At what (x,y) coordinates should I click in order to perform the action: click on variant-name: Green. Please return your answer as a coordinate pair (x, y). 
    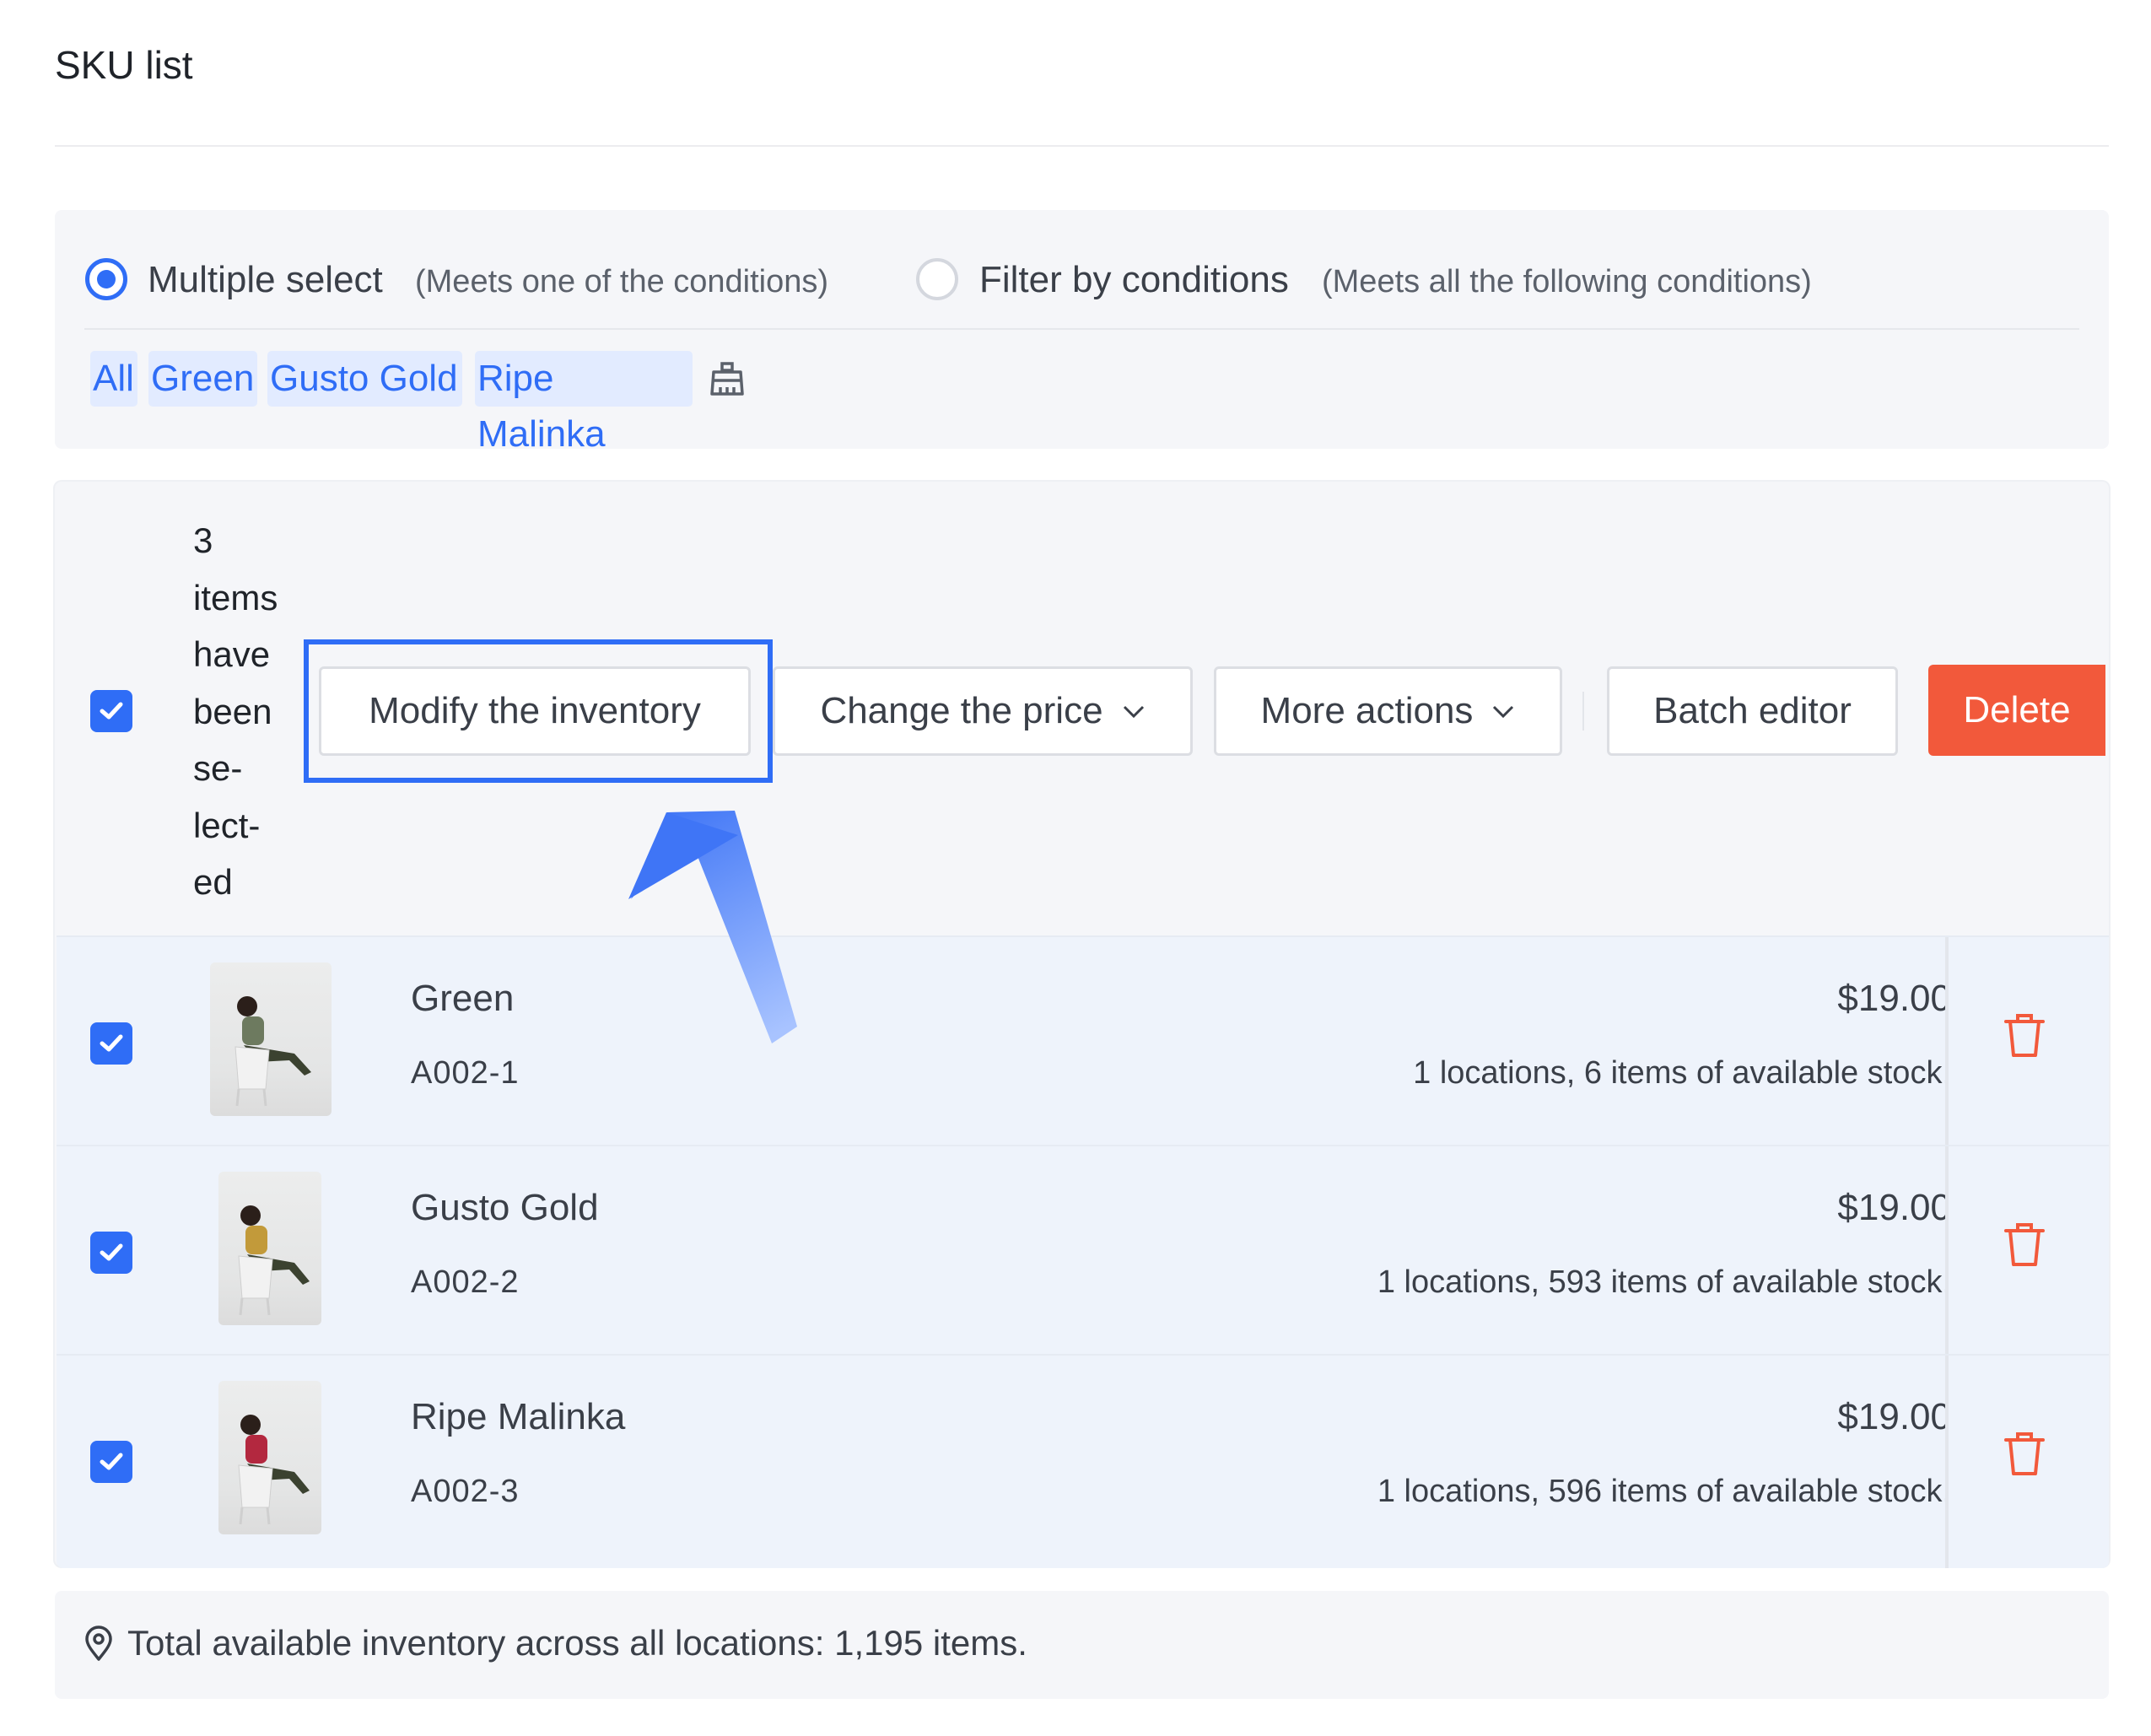
    Looking at the image, I should click on (463, 999).